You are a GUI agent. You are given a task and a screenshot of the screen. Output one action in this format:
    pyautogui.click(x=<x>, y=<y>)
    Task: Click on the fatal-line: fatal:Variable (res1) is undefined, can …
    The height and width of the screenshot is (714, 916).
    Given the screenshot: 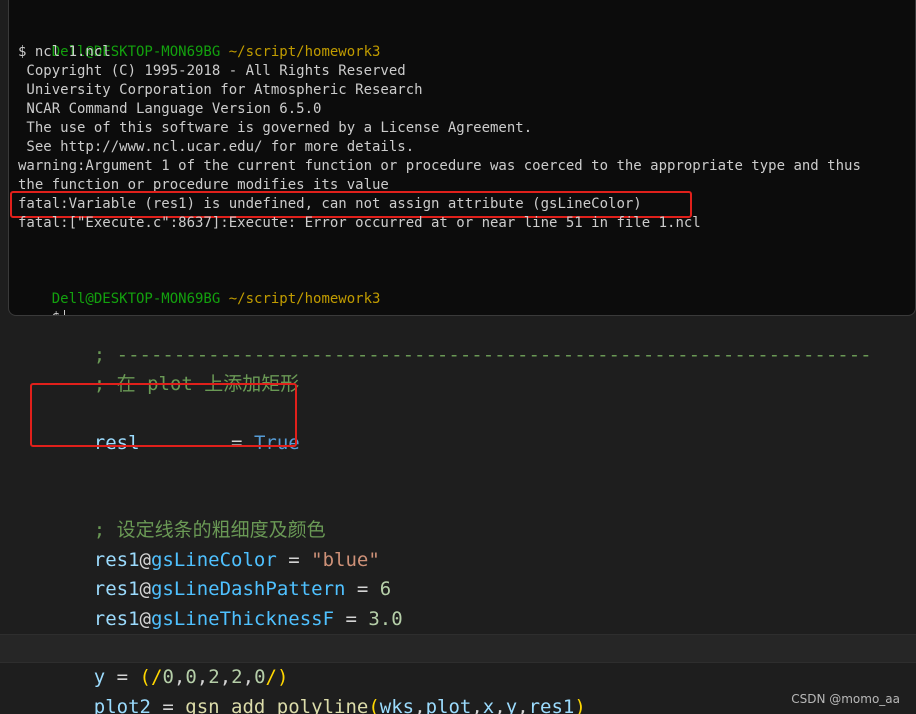 What is the action you would take?
    pyautogui.click(x=330, y=204)
    